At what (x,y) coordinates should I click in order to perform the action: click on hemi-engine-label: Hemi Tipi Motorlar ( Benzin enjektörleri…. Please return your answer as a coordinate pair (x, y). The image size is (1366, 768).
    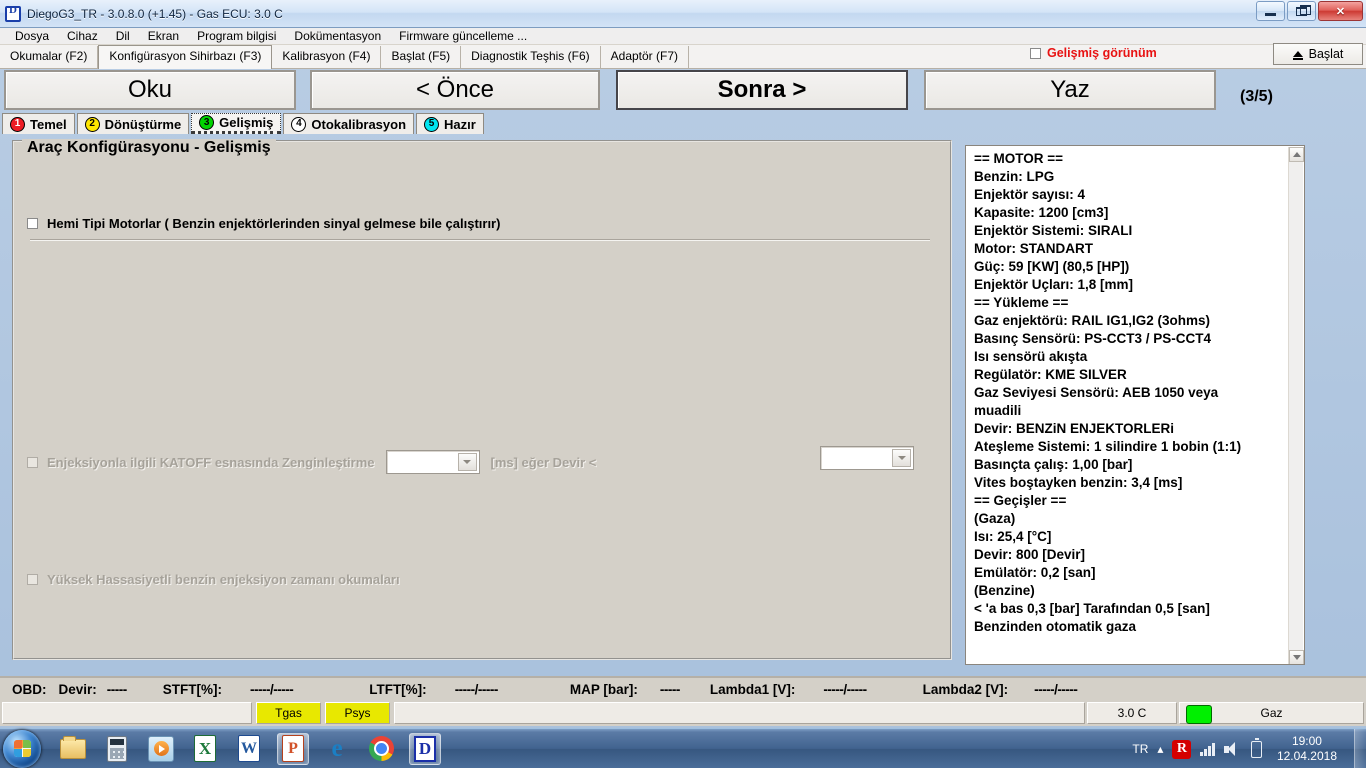
    Looking at the image, I should click on (274, 223).